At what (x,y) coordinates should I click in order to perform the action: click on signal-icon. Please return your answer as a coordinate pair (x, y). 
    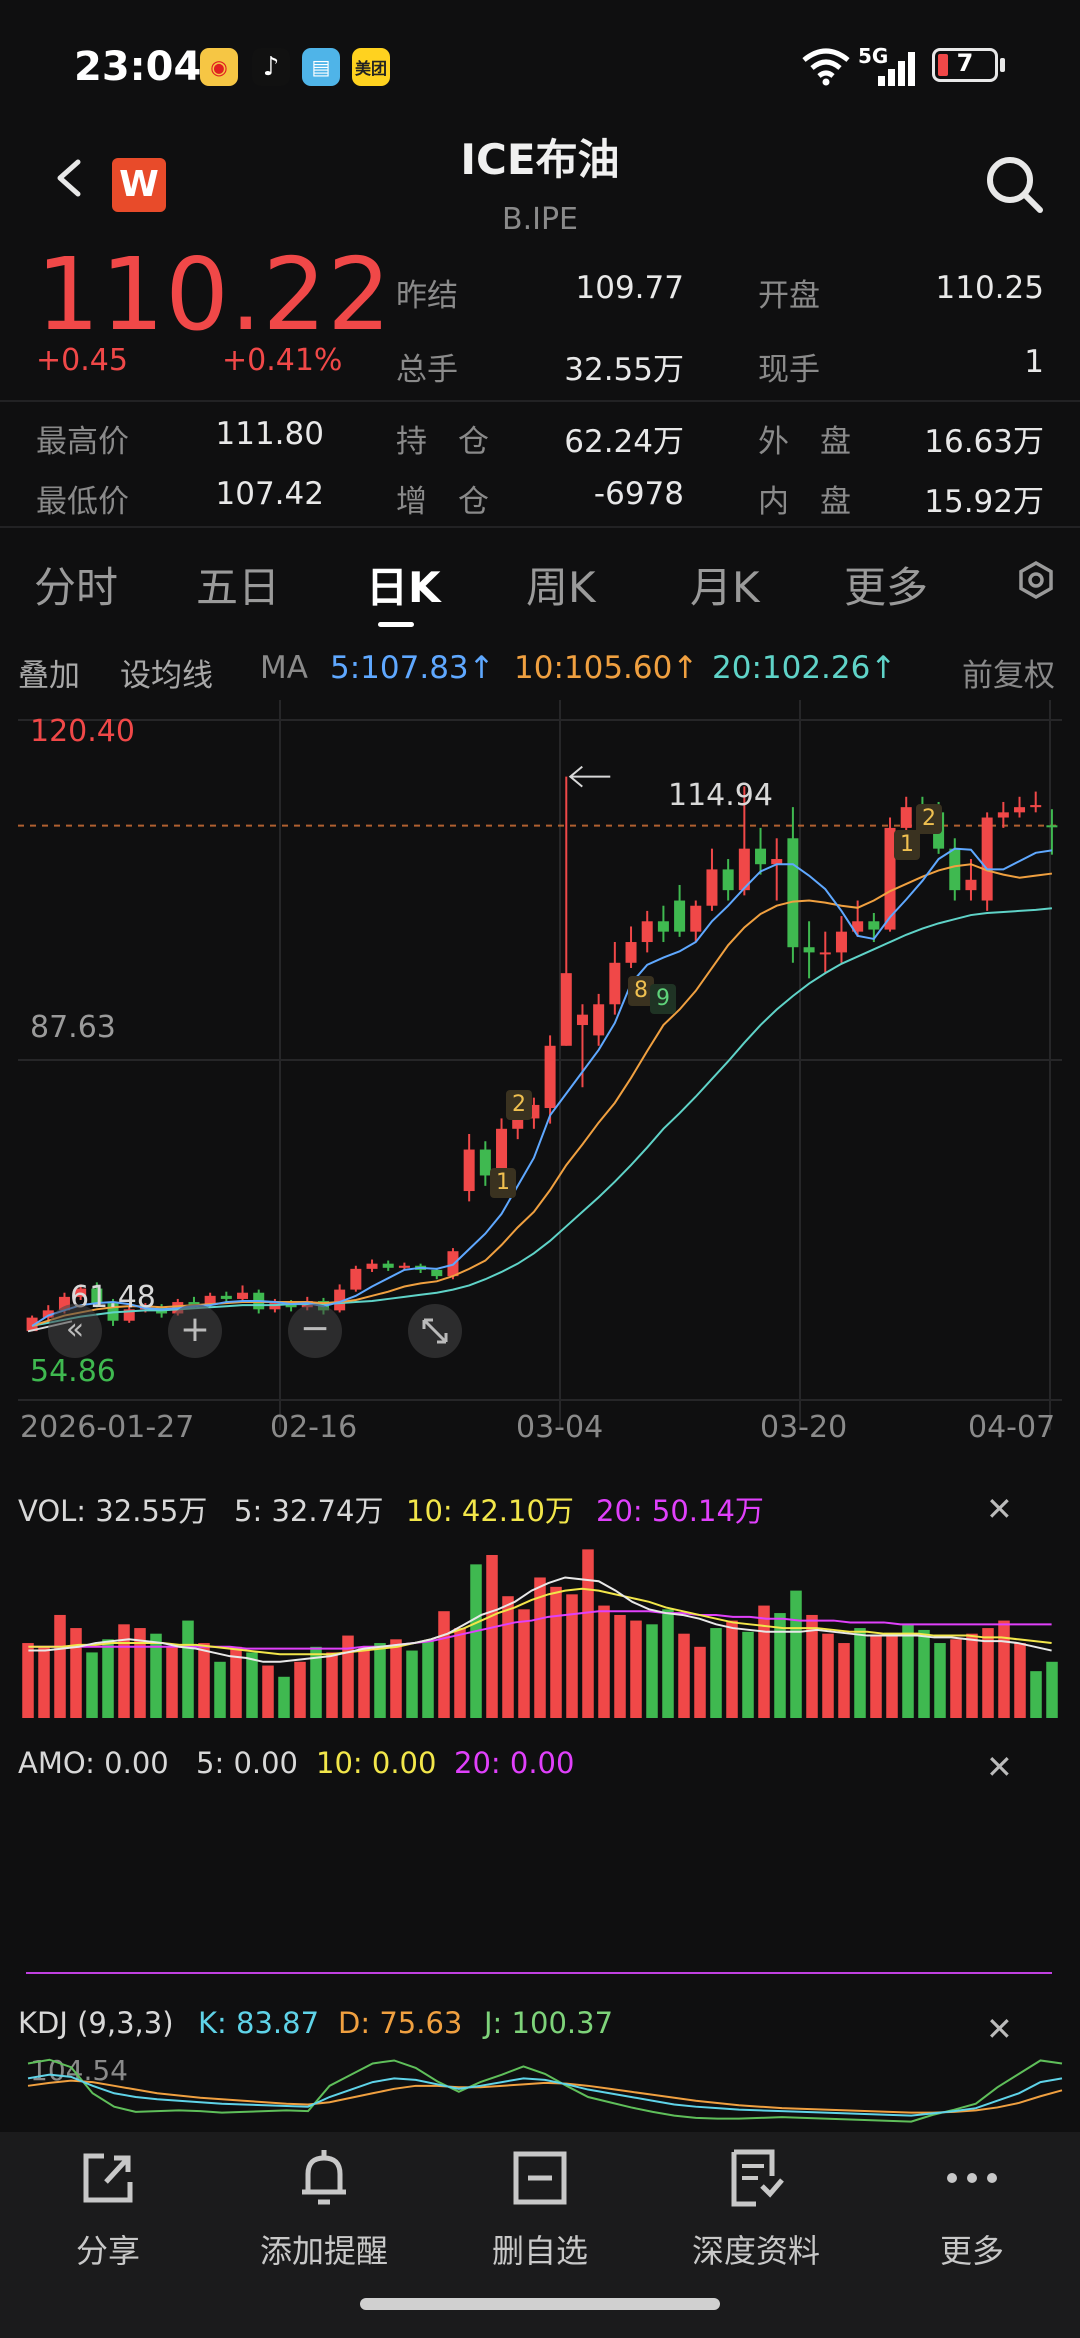
    Looking at the image, I should click on (896, 69).